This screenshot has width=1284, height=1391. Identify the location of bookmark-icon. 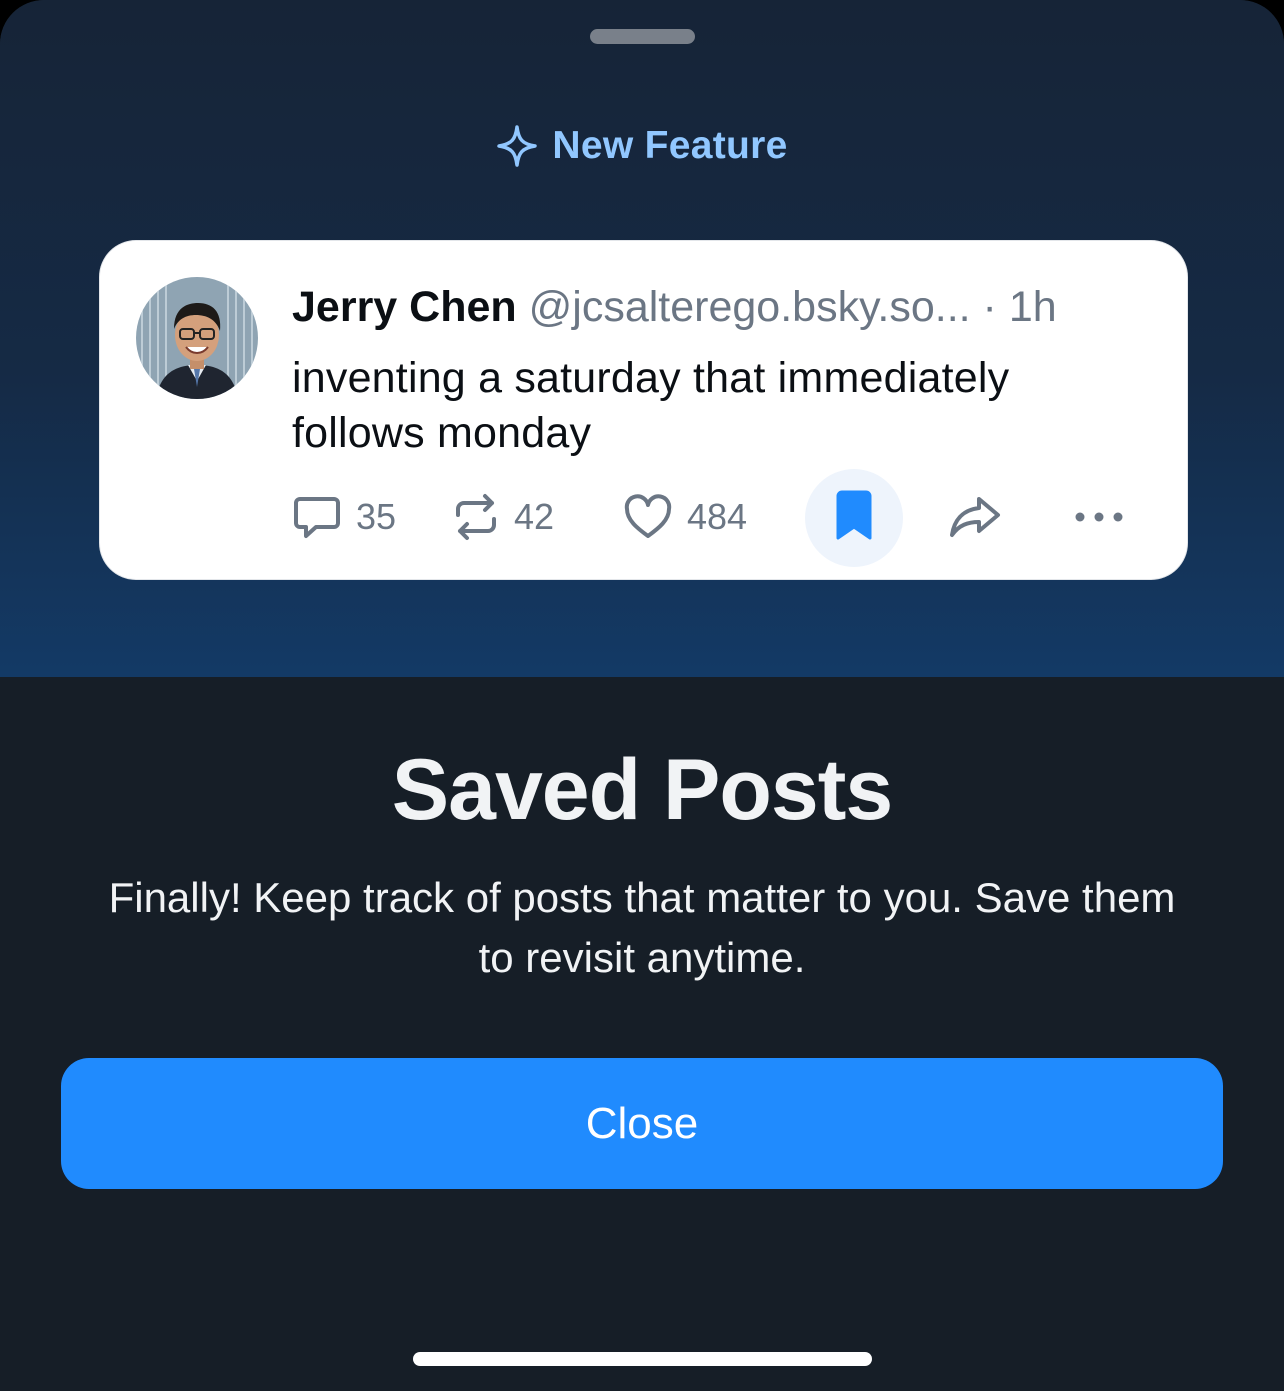
(854, 518).